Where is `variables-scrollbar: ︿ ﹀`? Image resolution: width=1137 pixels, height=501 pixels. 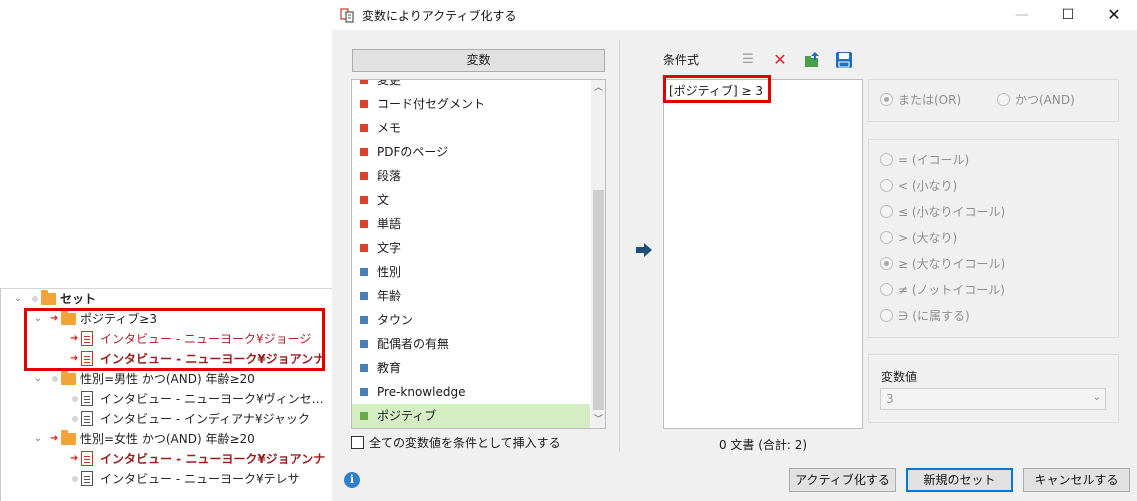 variables-scrollbar: ︿ ﹀ is located at coordinates (598, 254).